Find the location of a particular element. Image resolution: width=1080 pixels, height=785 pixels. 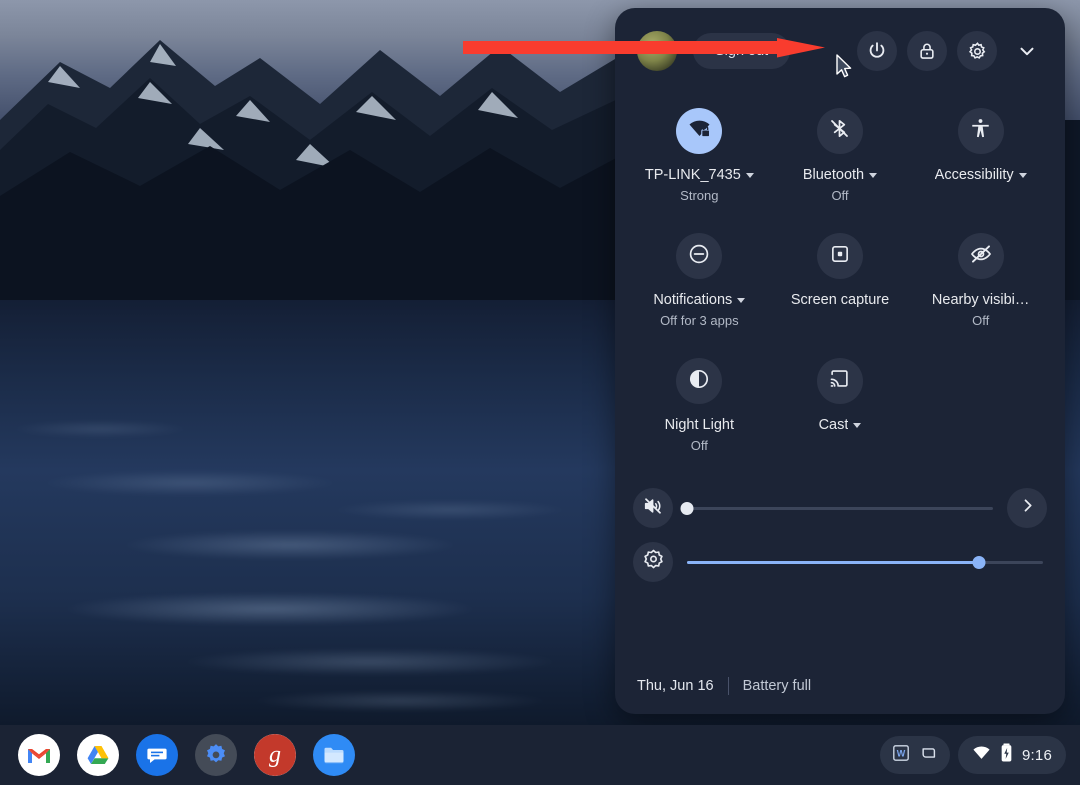

power-icon is located at coordinates (877, 51).